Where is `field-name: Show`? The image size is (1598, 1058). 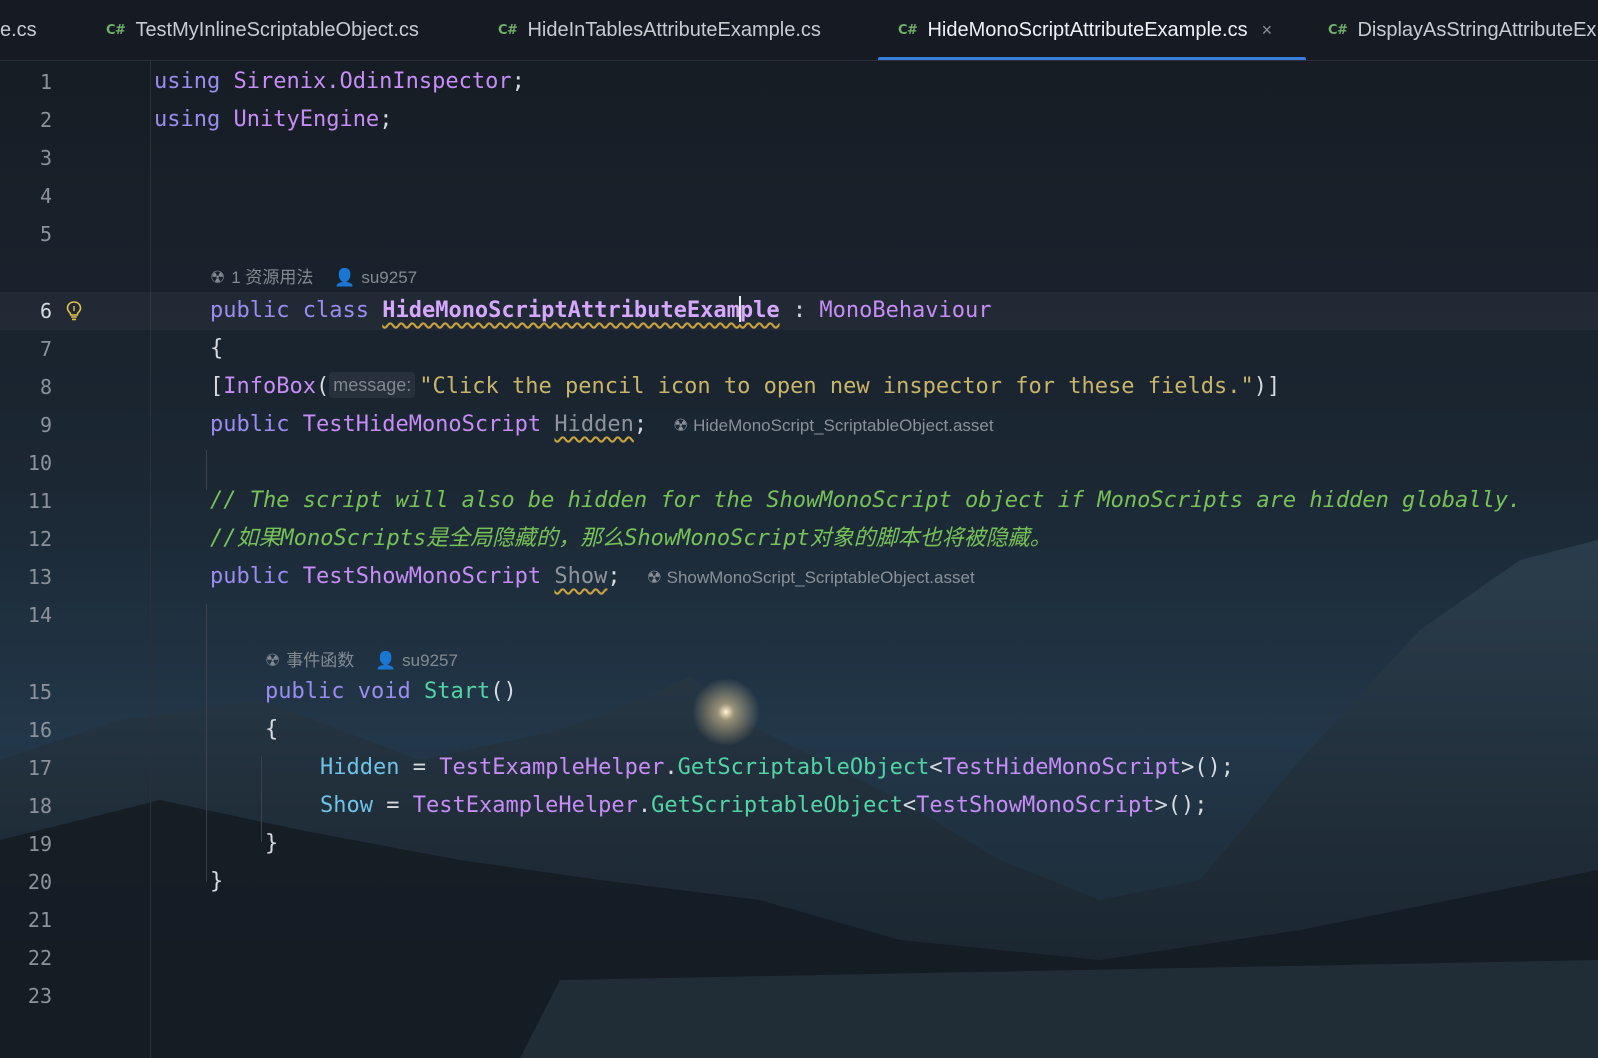 field-name: Show is located at coordinates (581, 576).